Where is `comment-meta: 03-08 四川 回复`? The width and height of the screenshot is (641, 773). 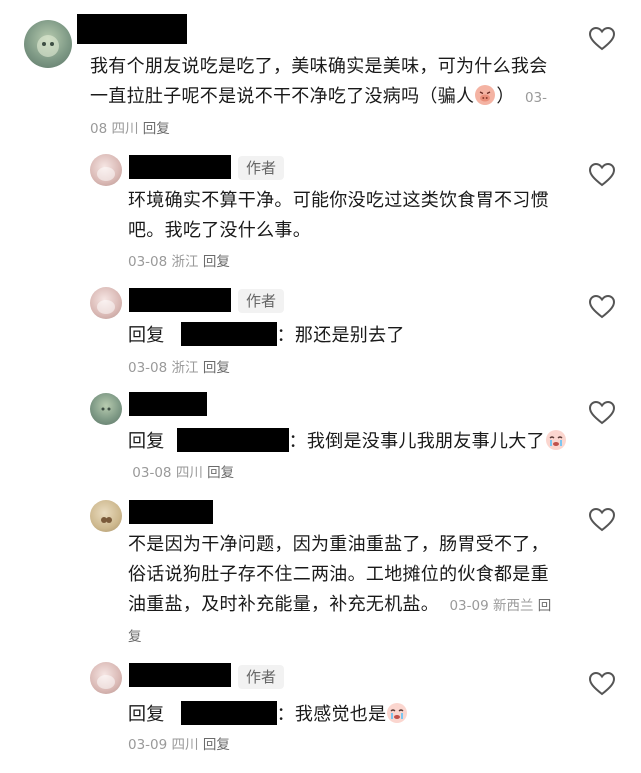 comment-meta: 03-08 四川 回复 is located at coordinates (181, 473).